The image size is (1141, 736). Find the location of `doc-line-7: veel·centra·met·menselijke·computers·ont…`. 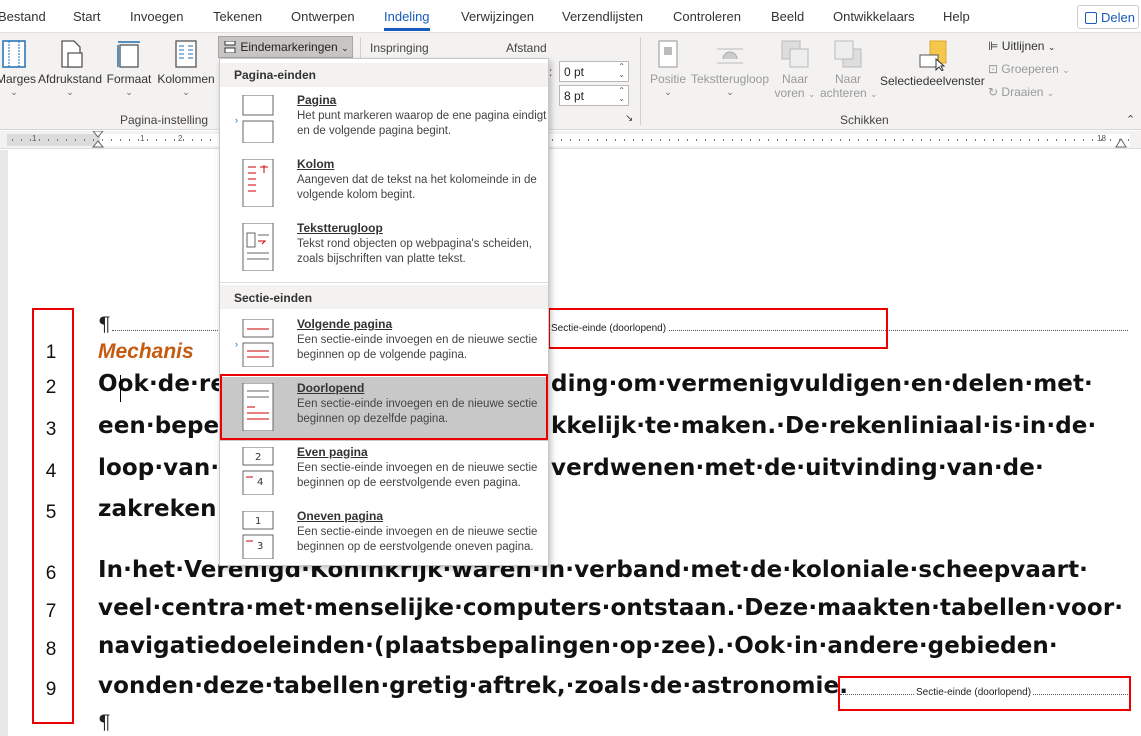

doc-line-7: veel·centra·met·menselijke·computers·ont… is located at coordinates (611, 608).